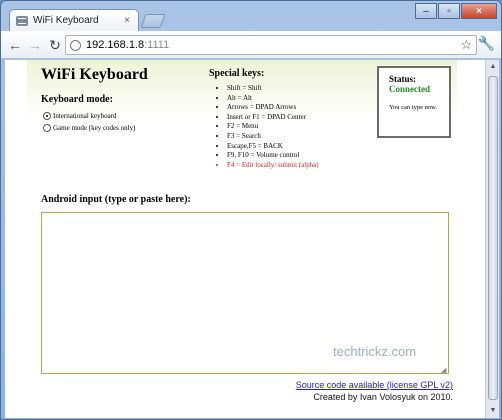 Image resolution: width=502 pixels, height=420 pixels. What do you see at coordinates (303, 118) in the screenshot?
I see `special-key-item: Insert or F1 = DPAD Center` at bounding box center [303, 118].